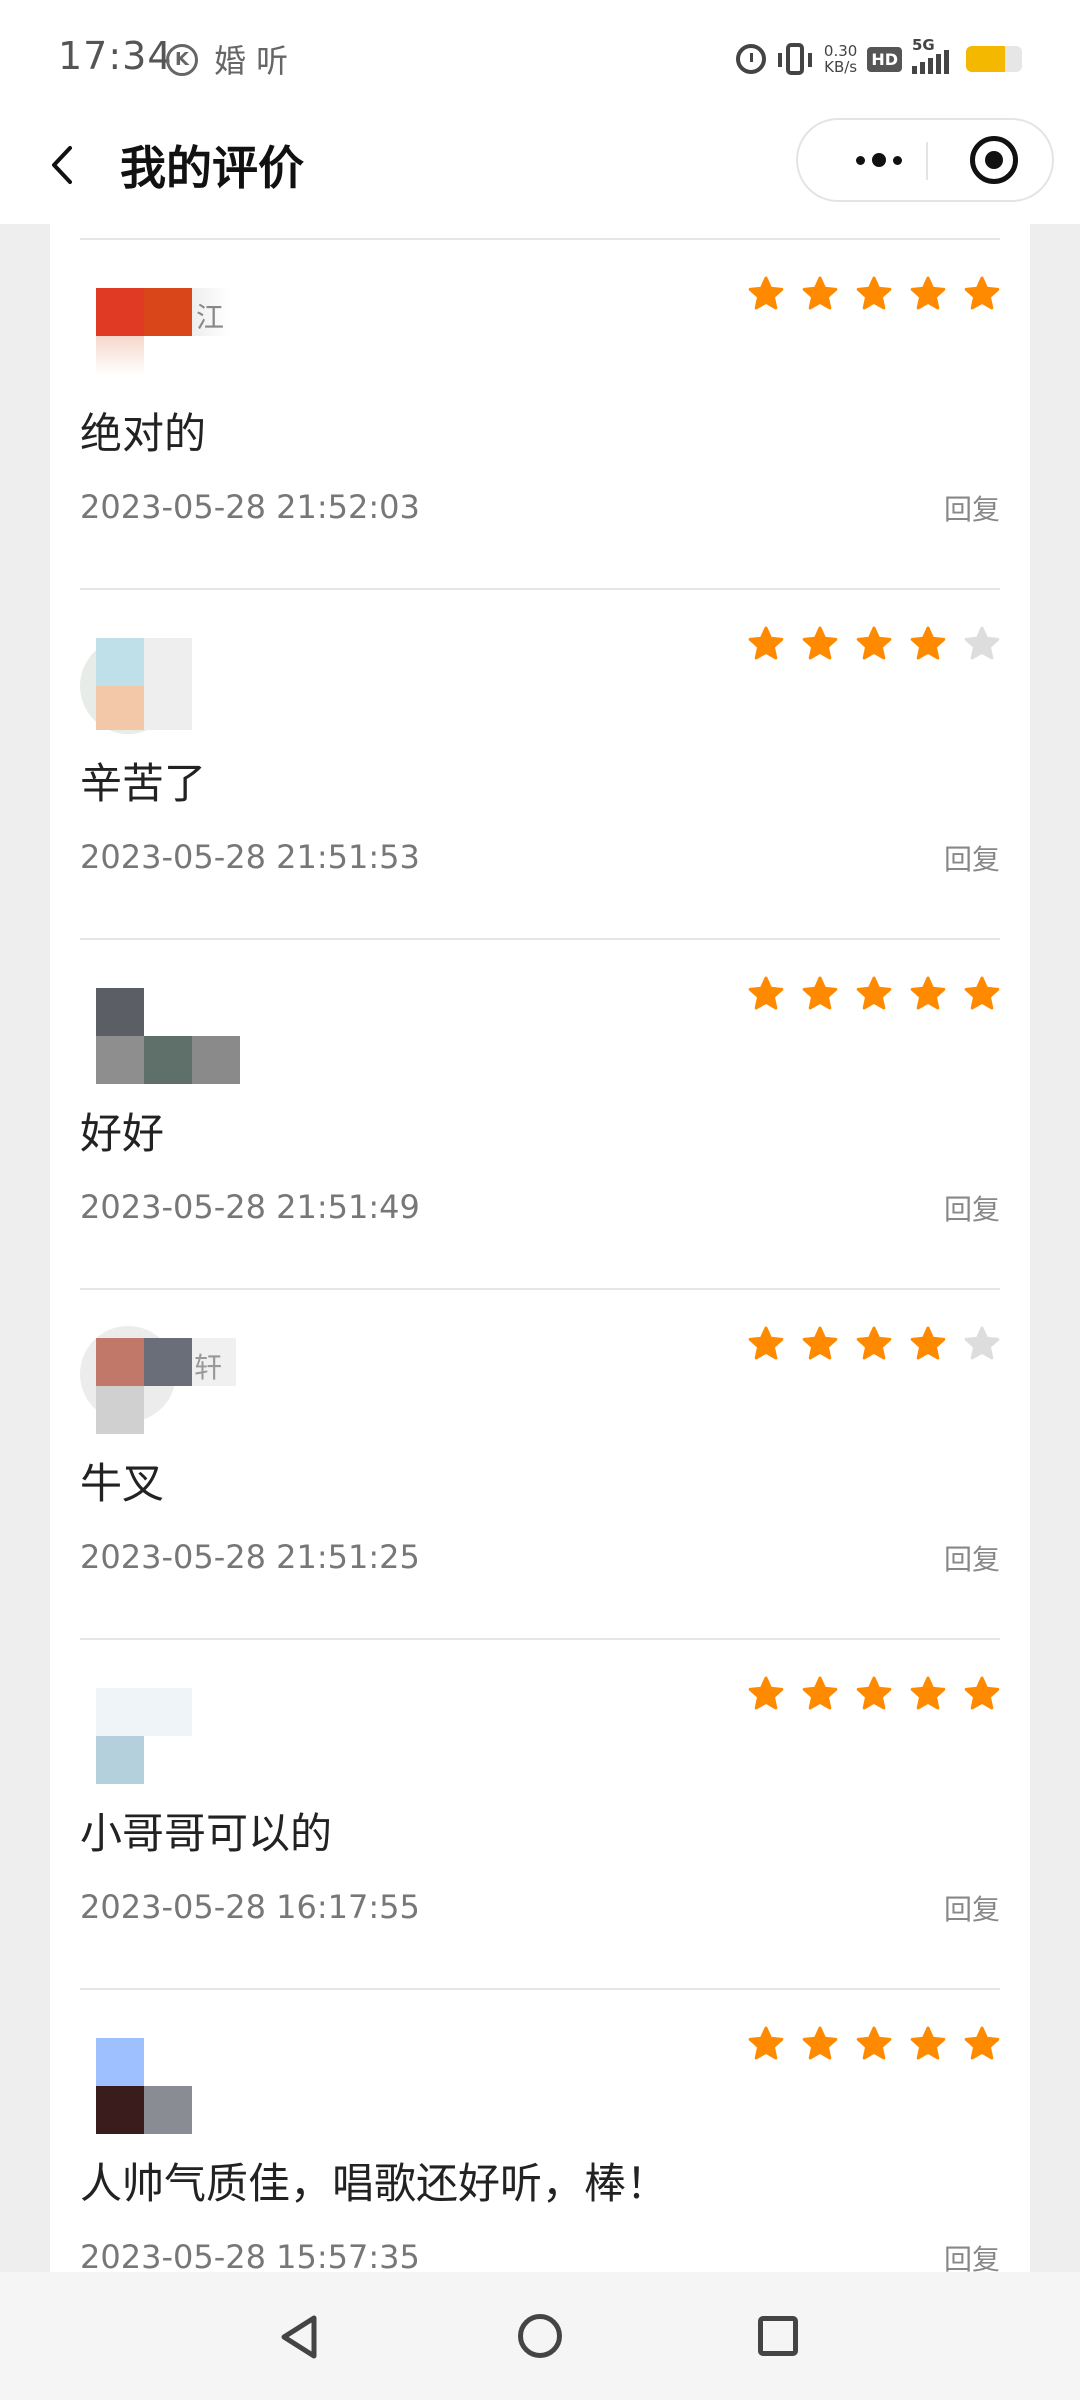 The height and width of the screenshot is (2400, 1080). What do you see at coordinates (250, 2255) in the screenshot?
I see `review-date: 2023-05-28 15:57:35` at bounding box center [250, 2255].